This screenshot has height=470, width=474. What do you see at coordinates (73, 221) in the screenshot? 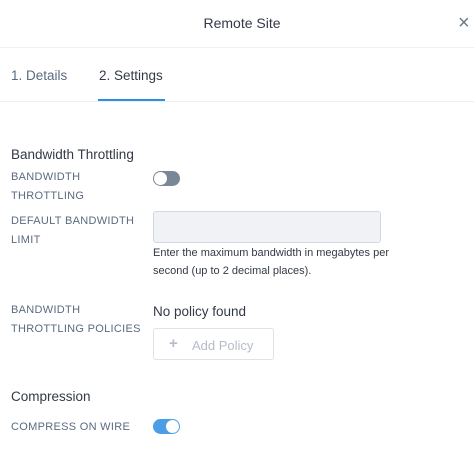
I see `label-line: DEFAULT BANDWIDTH` at bounding box center [73, 221].